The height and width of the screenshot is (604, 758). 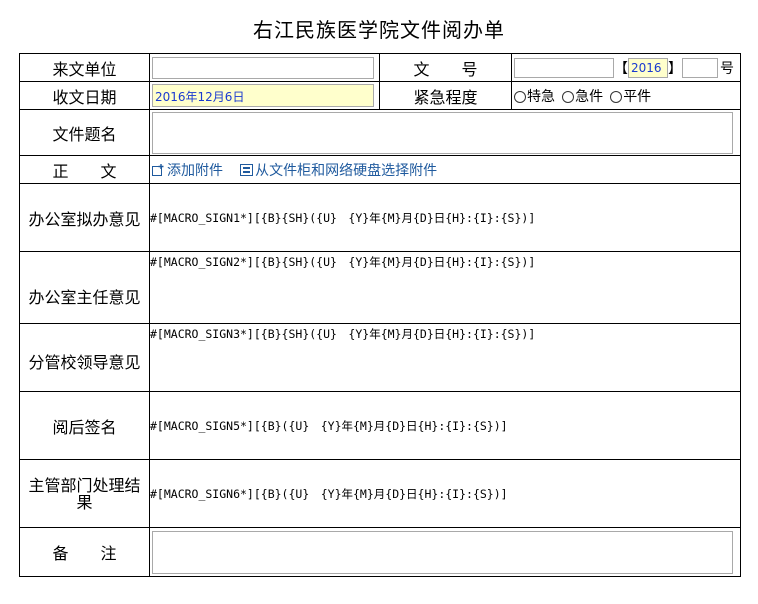 What do you see at coordinates (84, 95) in the screenshot?
I see `receive-date-label: 收文日期` at bounding box center [84, 95].